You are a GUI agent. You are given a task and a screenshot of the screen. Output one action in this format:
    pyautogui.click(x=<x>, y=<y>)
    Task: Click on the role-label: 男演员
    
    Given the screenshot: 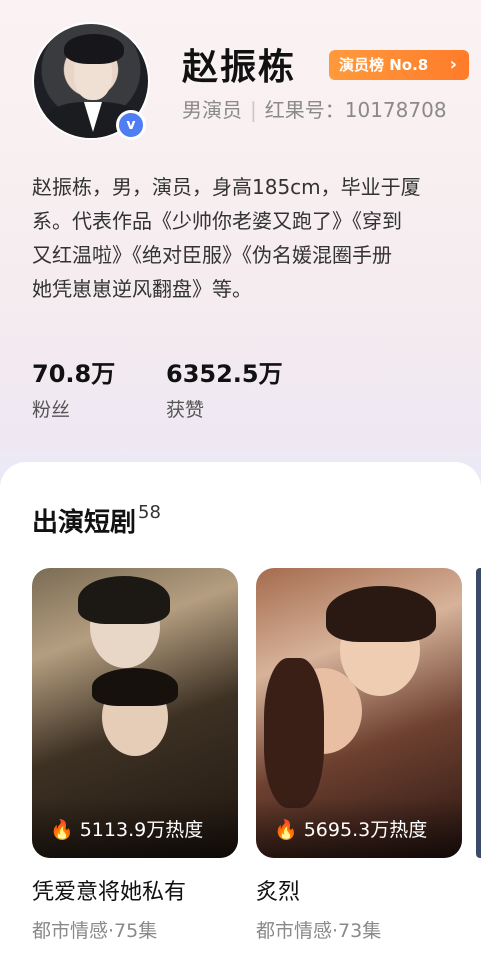 What is the action you would take?
    pyautogui.click(x=212, y=110)
    